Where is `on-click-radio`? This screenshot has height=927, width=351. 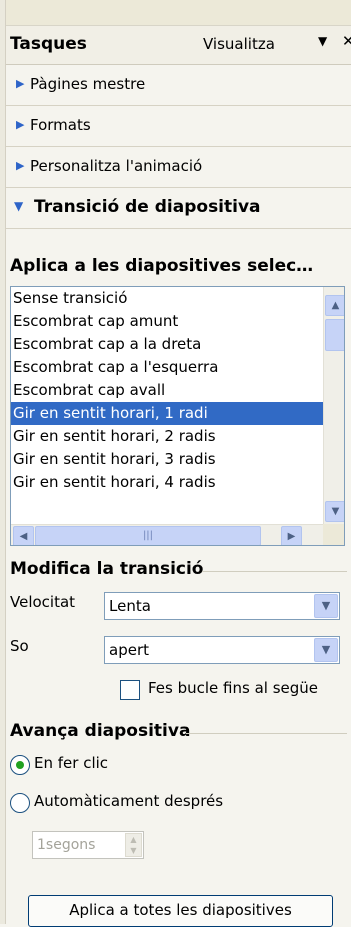
on-click-radio is located at coordinates (20, 765).